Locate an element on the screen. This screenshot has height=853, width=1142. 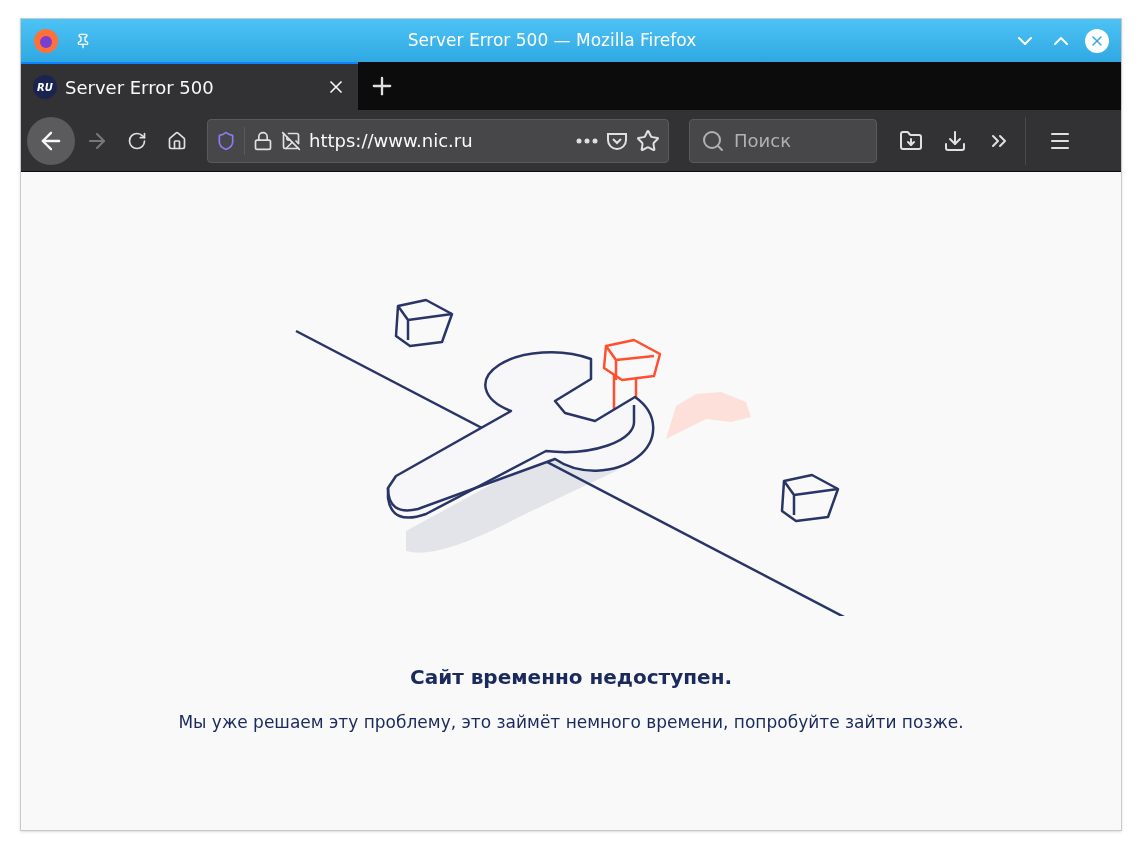
pocket-icon is located at coordinates (617, 140).